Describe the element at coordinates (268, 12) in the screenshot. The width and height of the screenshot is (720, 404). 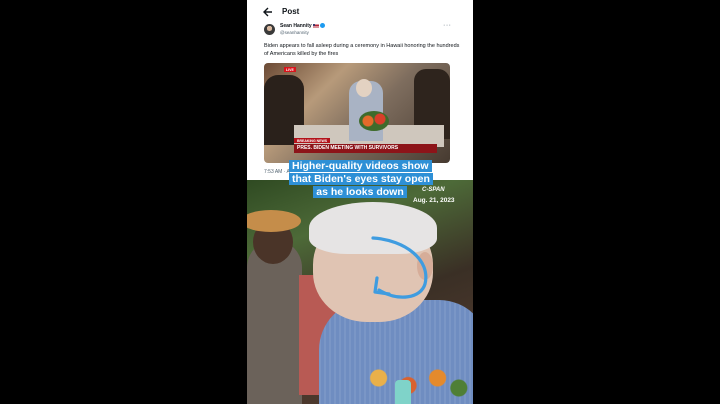
I see `back-arrow-icon` at that location.